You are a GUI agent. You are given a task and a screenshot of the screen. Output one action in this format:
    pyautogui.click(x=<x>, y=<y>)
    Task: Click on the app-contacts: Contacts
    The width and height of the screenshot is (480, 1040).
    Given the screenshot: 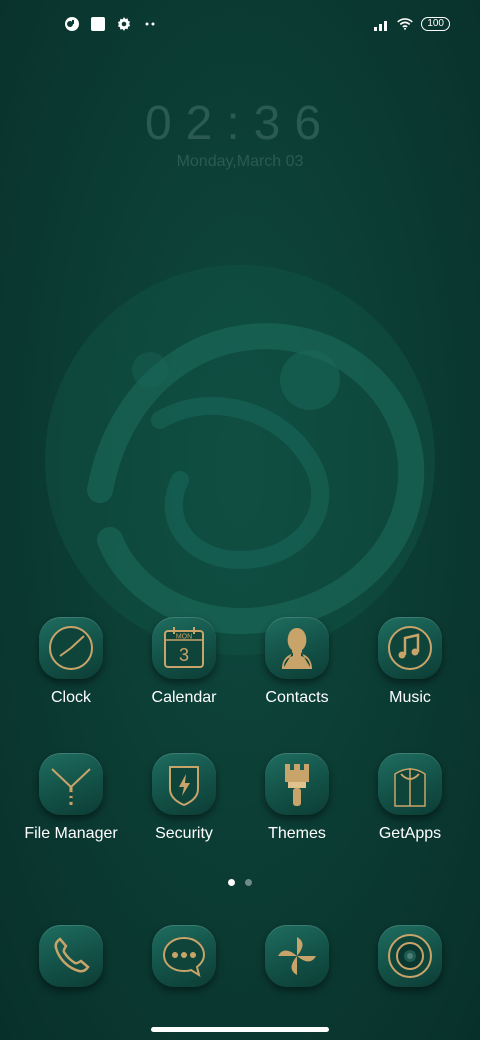 What is the action you would take?
    pyautogui.click(x=297, y=662)
    